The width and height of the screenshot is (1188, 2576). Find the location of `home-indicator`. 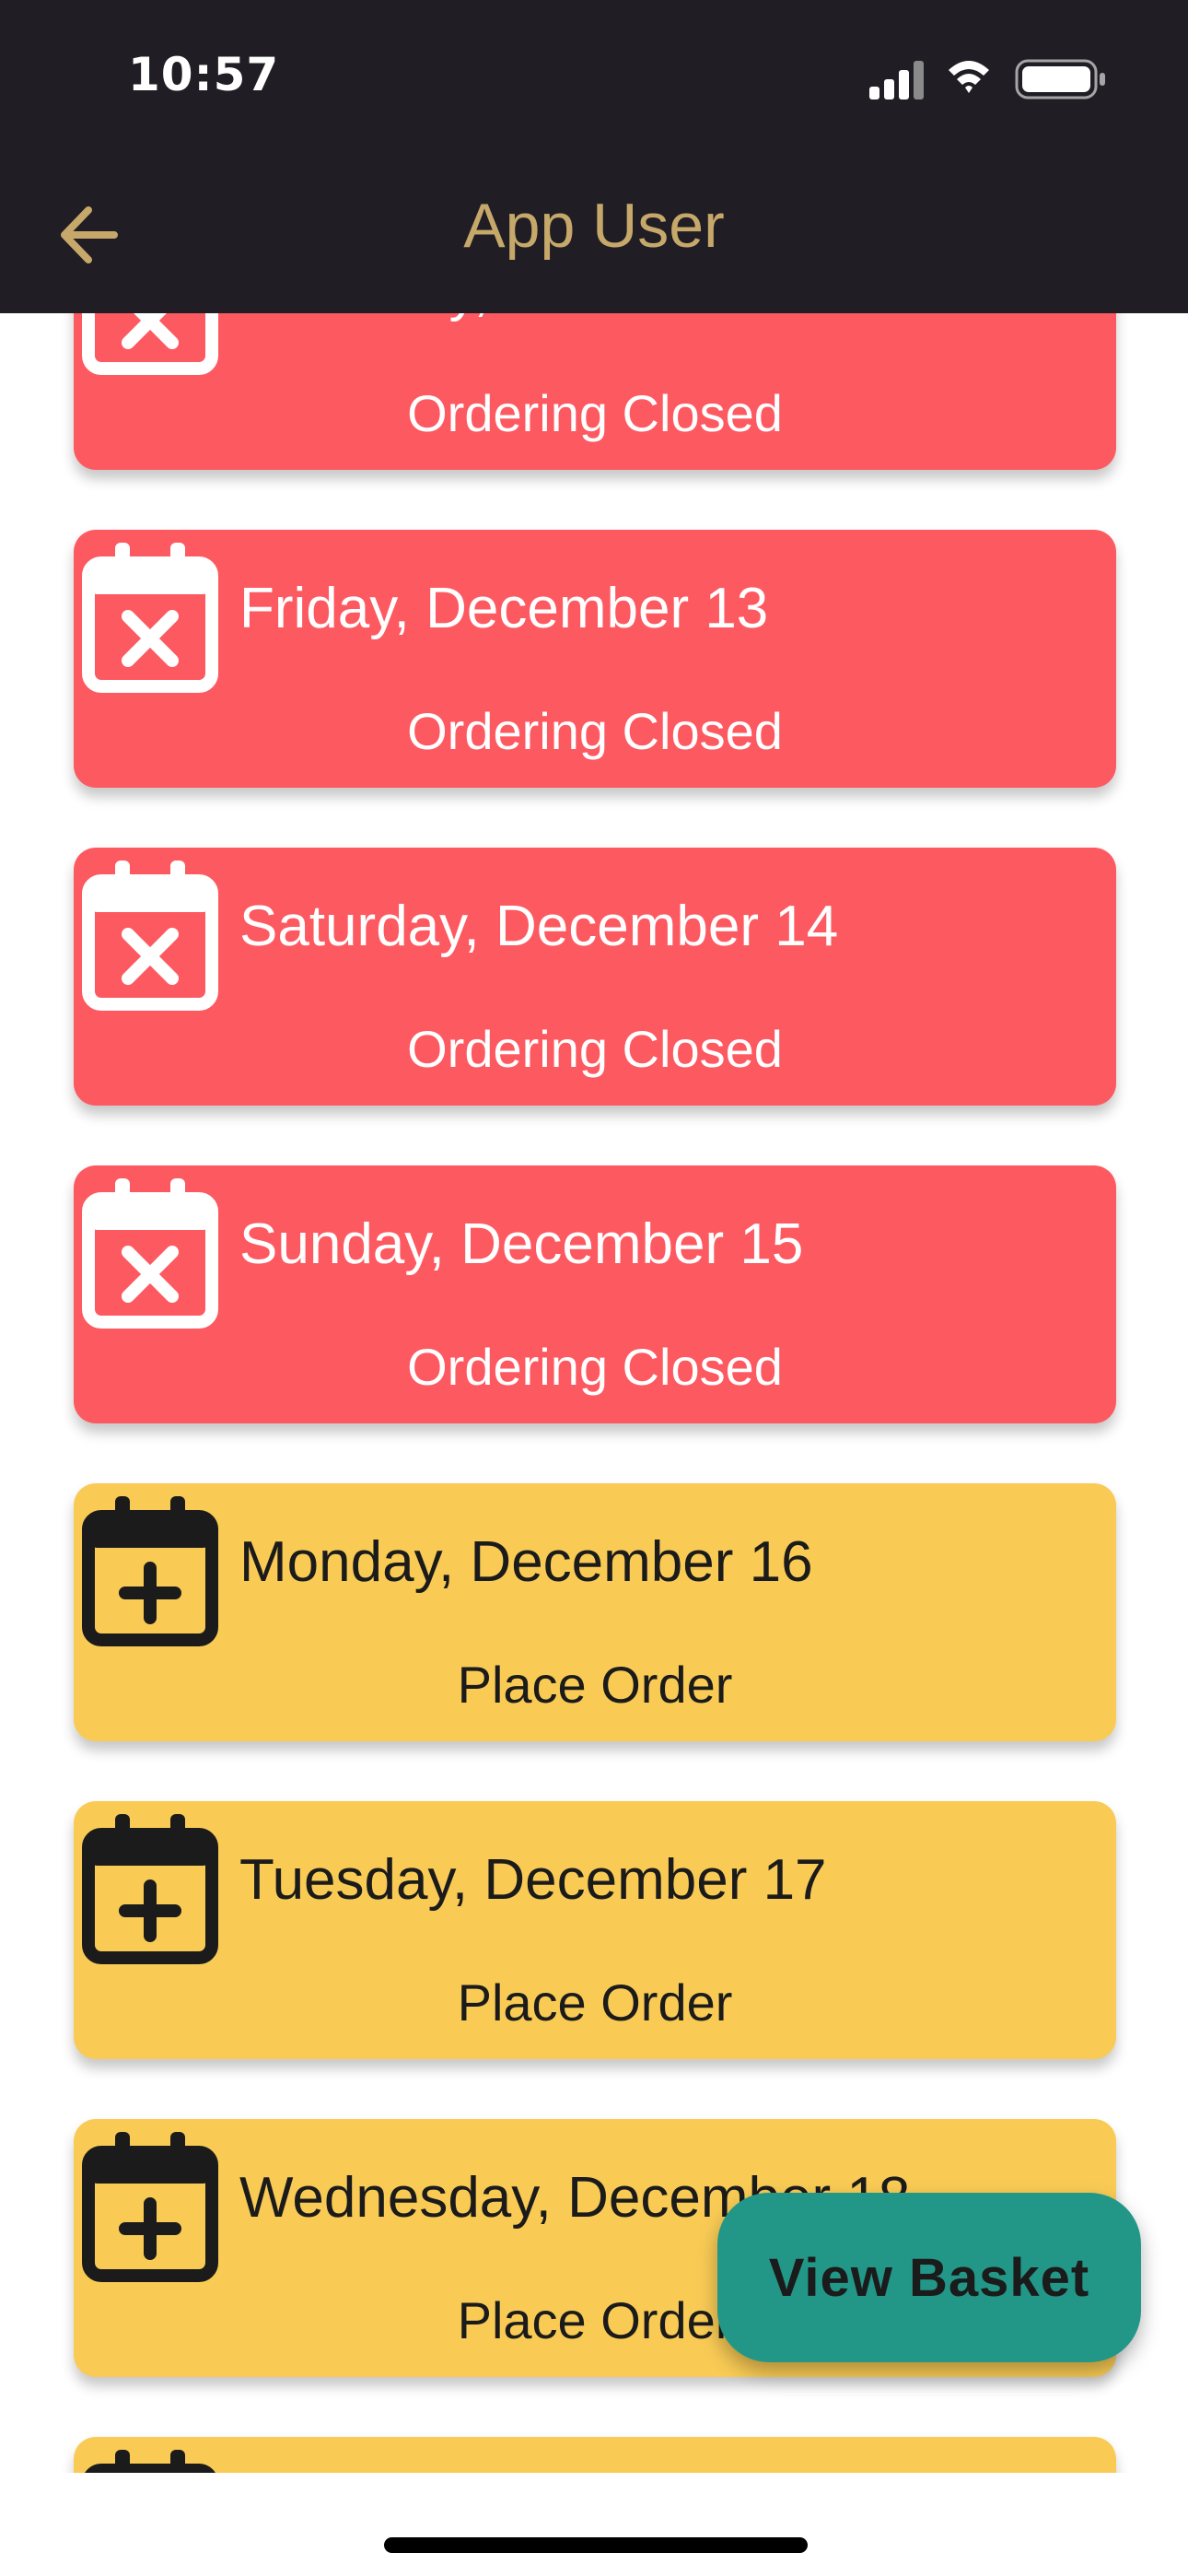

home-indicator is located at coordinates (596, 2545).